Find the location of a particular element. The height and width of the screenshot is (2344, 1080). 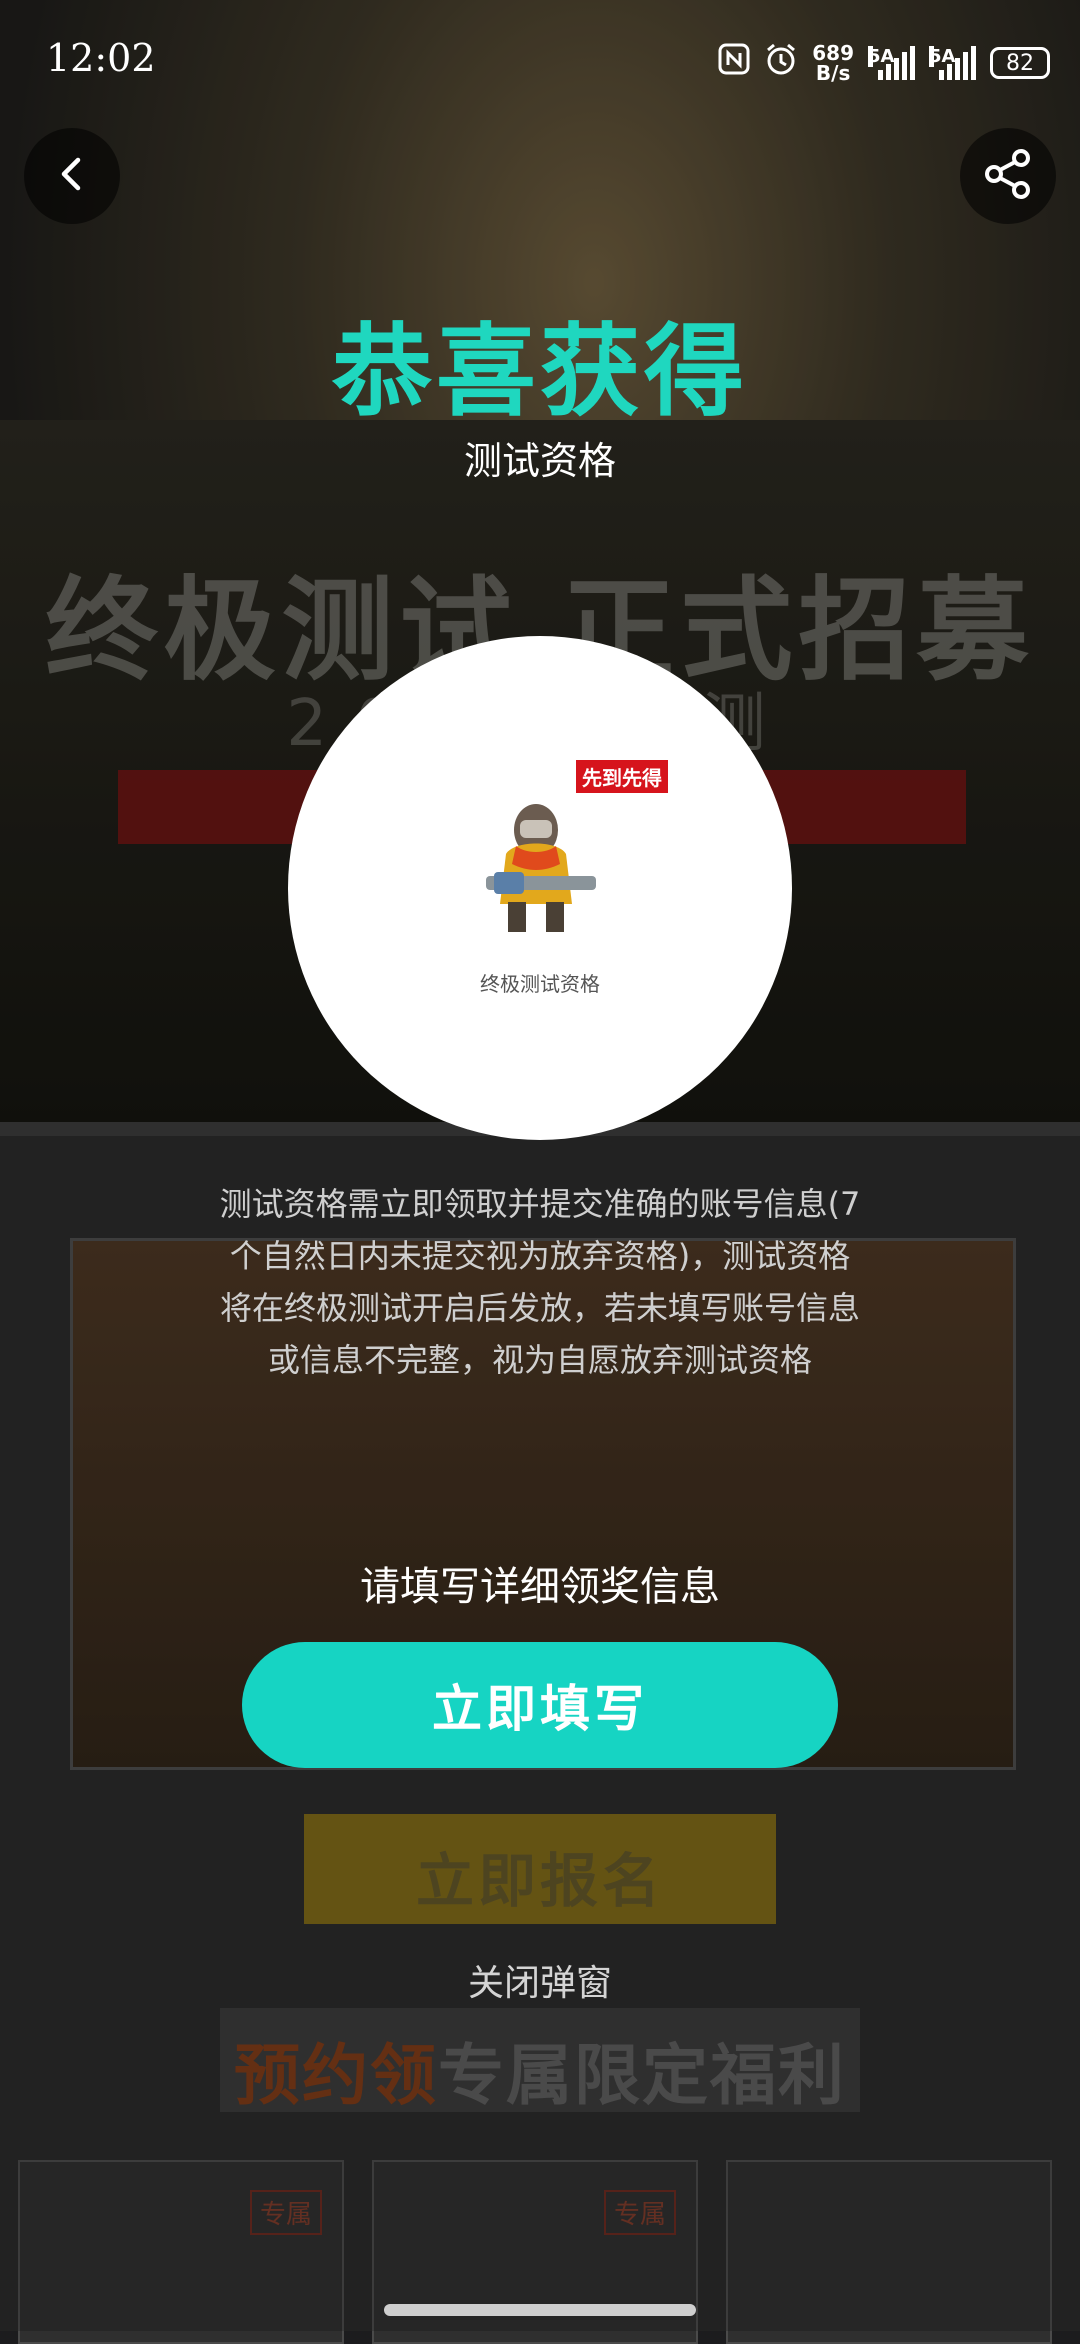

home-indicator is located at coordinates (540, 2310).